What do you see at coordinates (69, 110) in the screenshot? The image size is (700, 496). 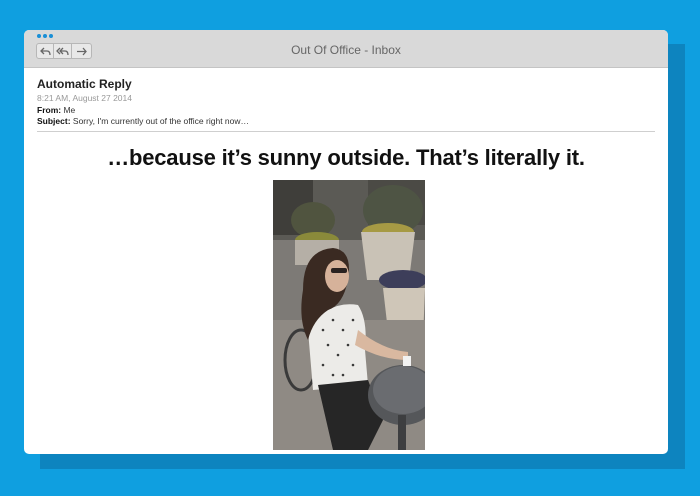 I see `from-value: Me` at bounding box center [69, 110].